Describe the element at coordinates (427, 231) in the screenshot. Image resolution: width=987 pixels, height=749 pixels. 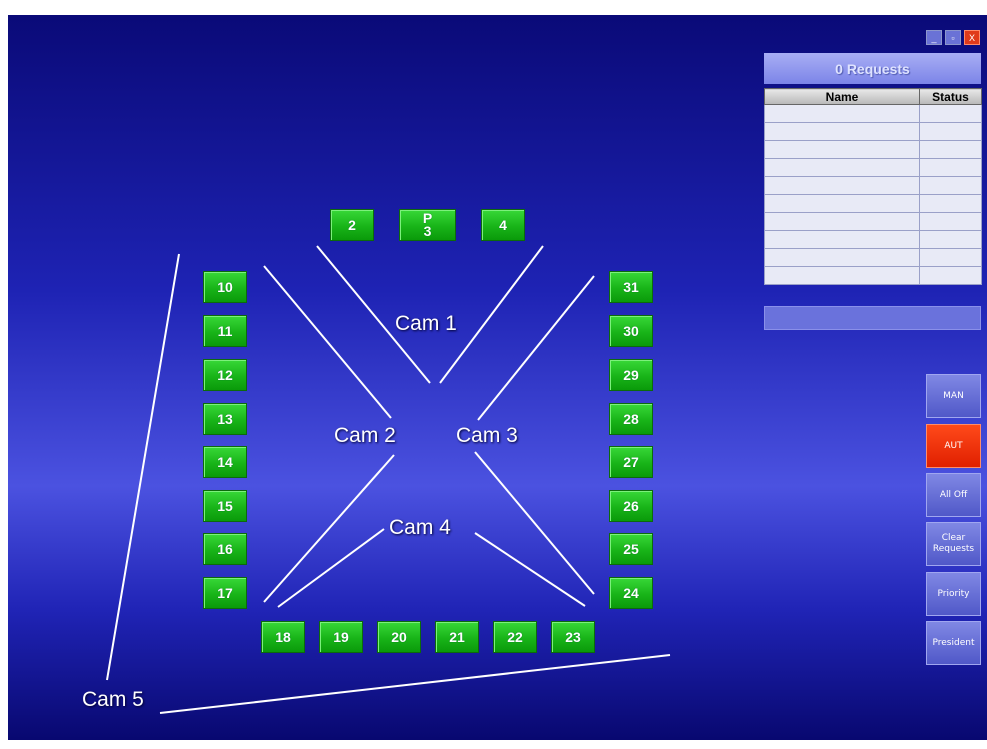
I see `seat-number: 3` at that location.